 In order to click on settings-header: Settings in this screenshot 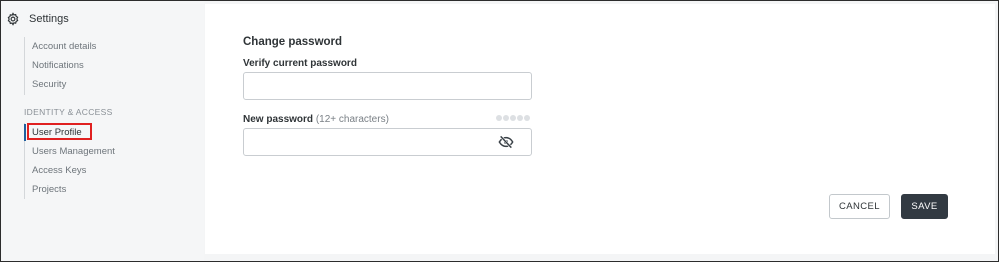, I will do `click(37, 19)`.